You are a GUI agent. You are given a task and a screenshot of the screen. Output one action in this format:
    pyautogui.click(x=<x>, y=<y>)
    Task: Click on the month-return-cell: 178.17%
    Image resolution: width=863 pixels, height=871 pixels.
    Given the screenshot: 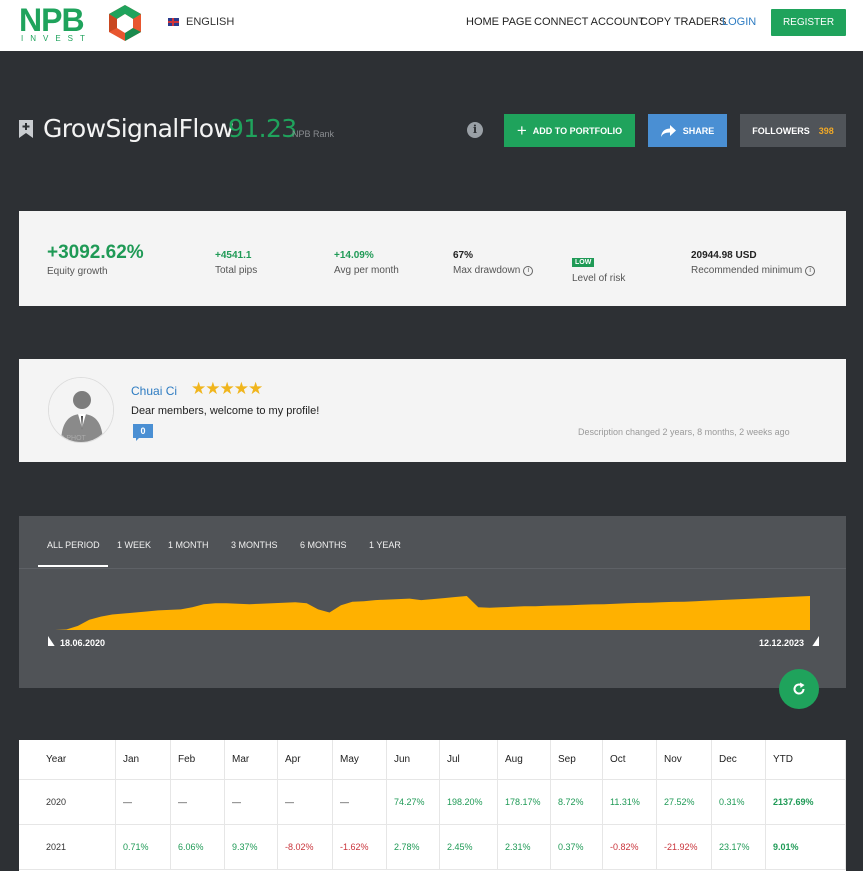 What is the action you would take?
    pyautogui.click(x=524, y=802)
    